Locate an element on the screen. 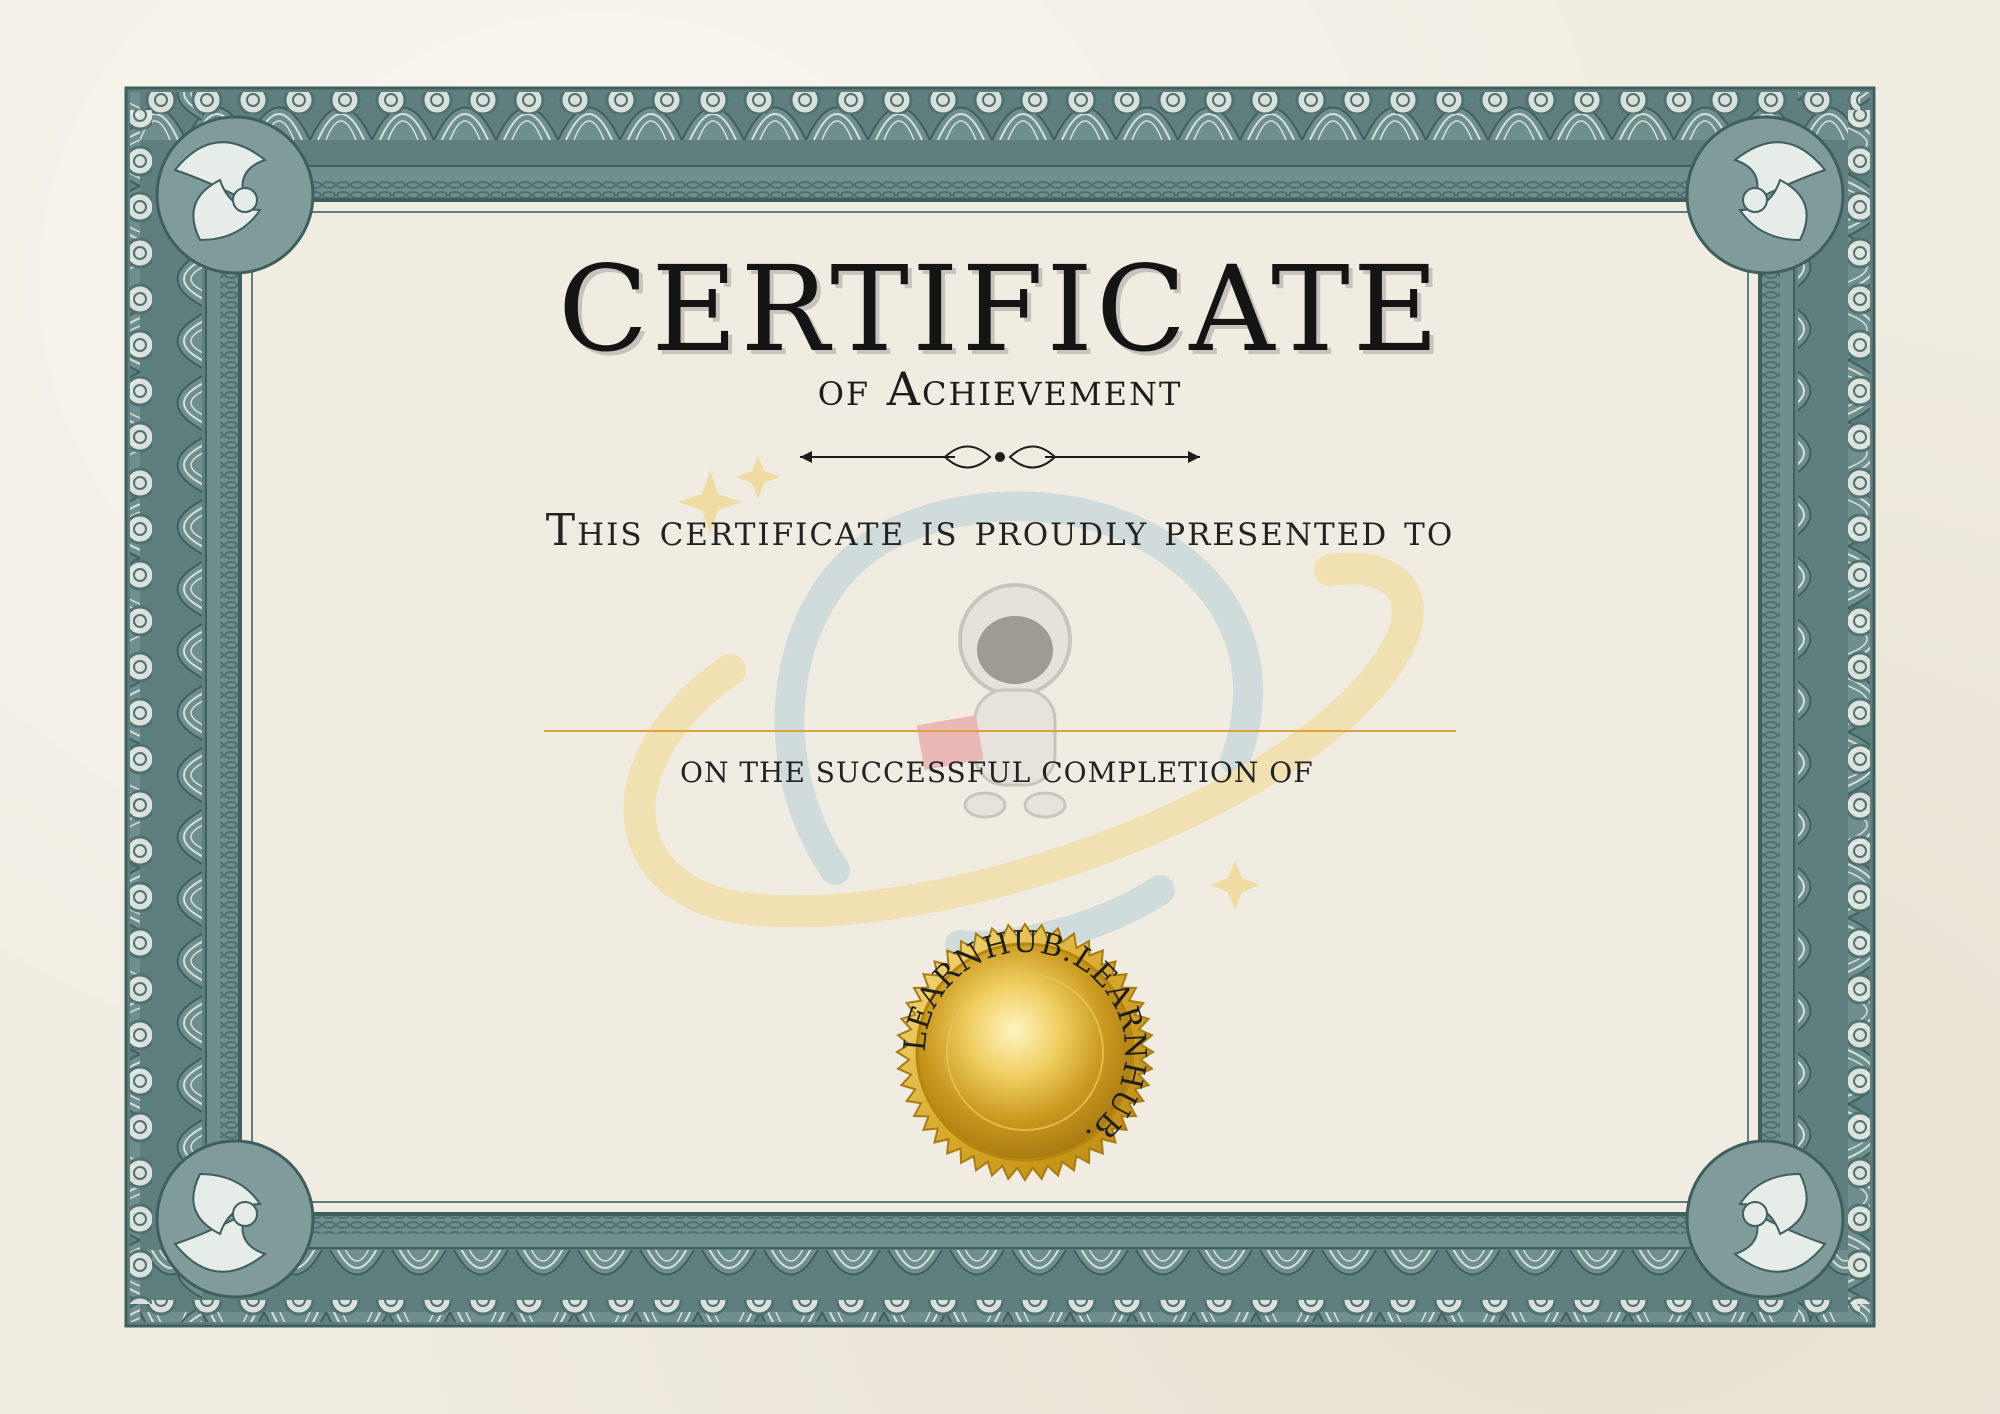 The image size is (2000, 1414). presented-to-text: This certificate is proudly presented to is located at coordinates (1000, 530).